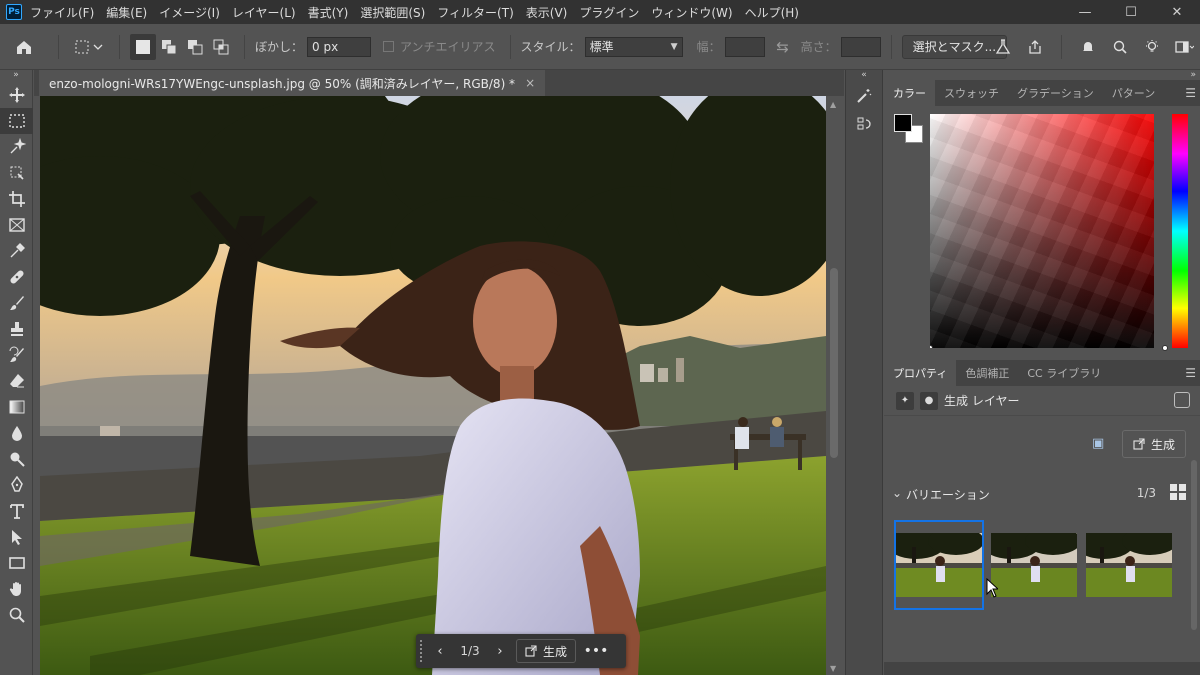  What do you see at coordinates (16, 173) in the screenshot?
I see `crop-frame-icon` at bounding box center [16, 173].